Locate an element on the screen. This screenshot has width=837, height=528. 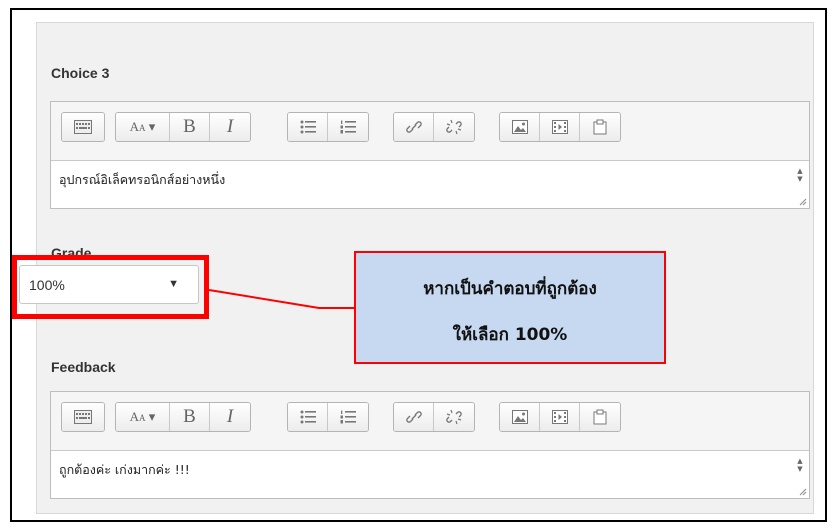
callout-connector is located at coordinates (282, 299).